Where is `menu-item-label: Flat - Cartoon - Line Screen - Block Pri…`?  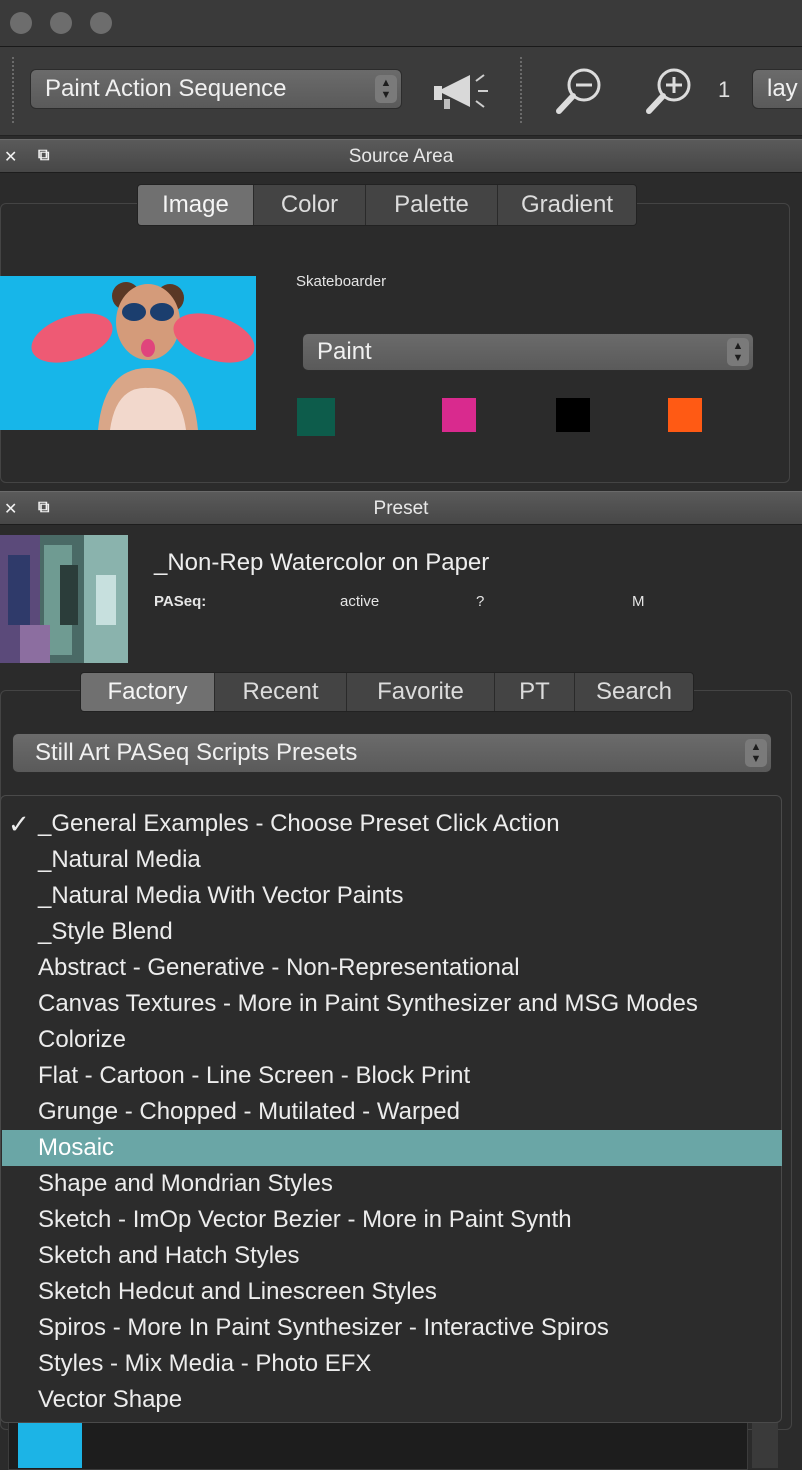
menu-item-label: Flat - Cartoon - Line Screen - Block Pri… is located at coordinates (254, 1075).